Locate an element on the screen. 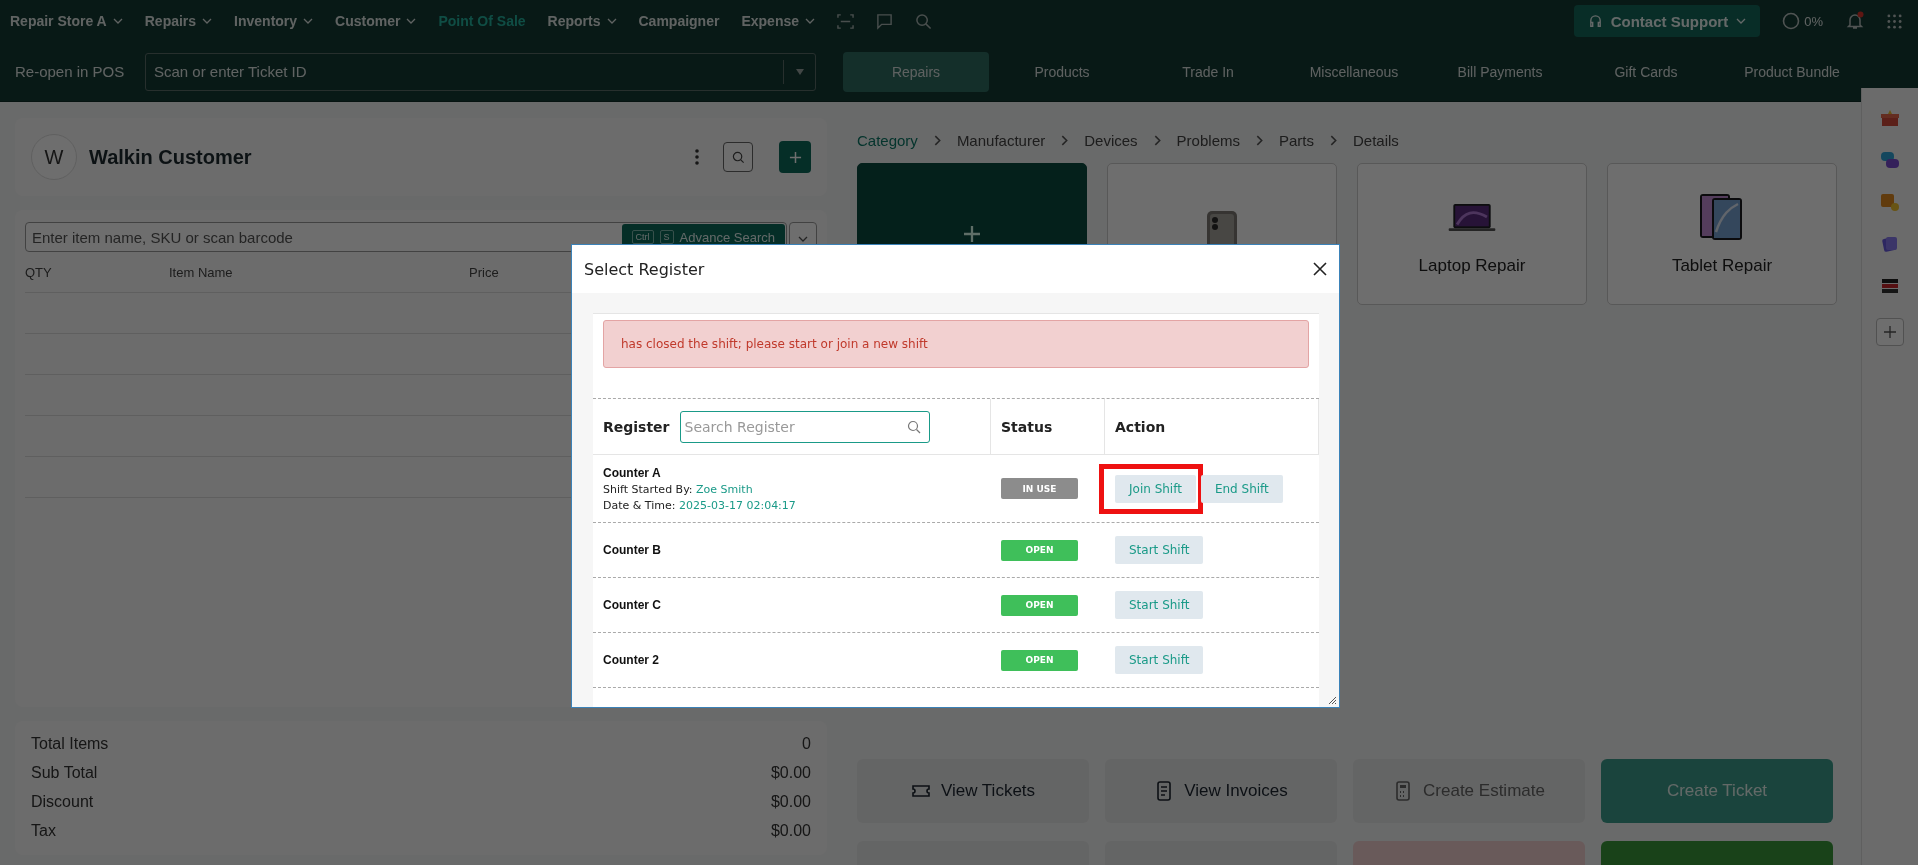 The width and height of the screenshot is (1918, 865). action-button: View Invoices is located at coordinates (1221, 791).